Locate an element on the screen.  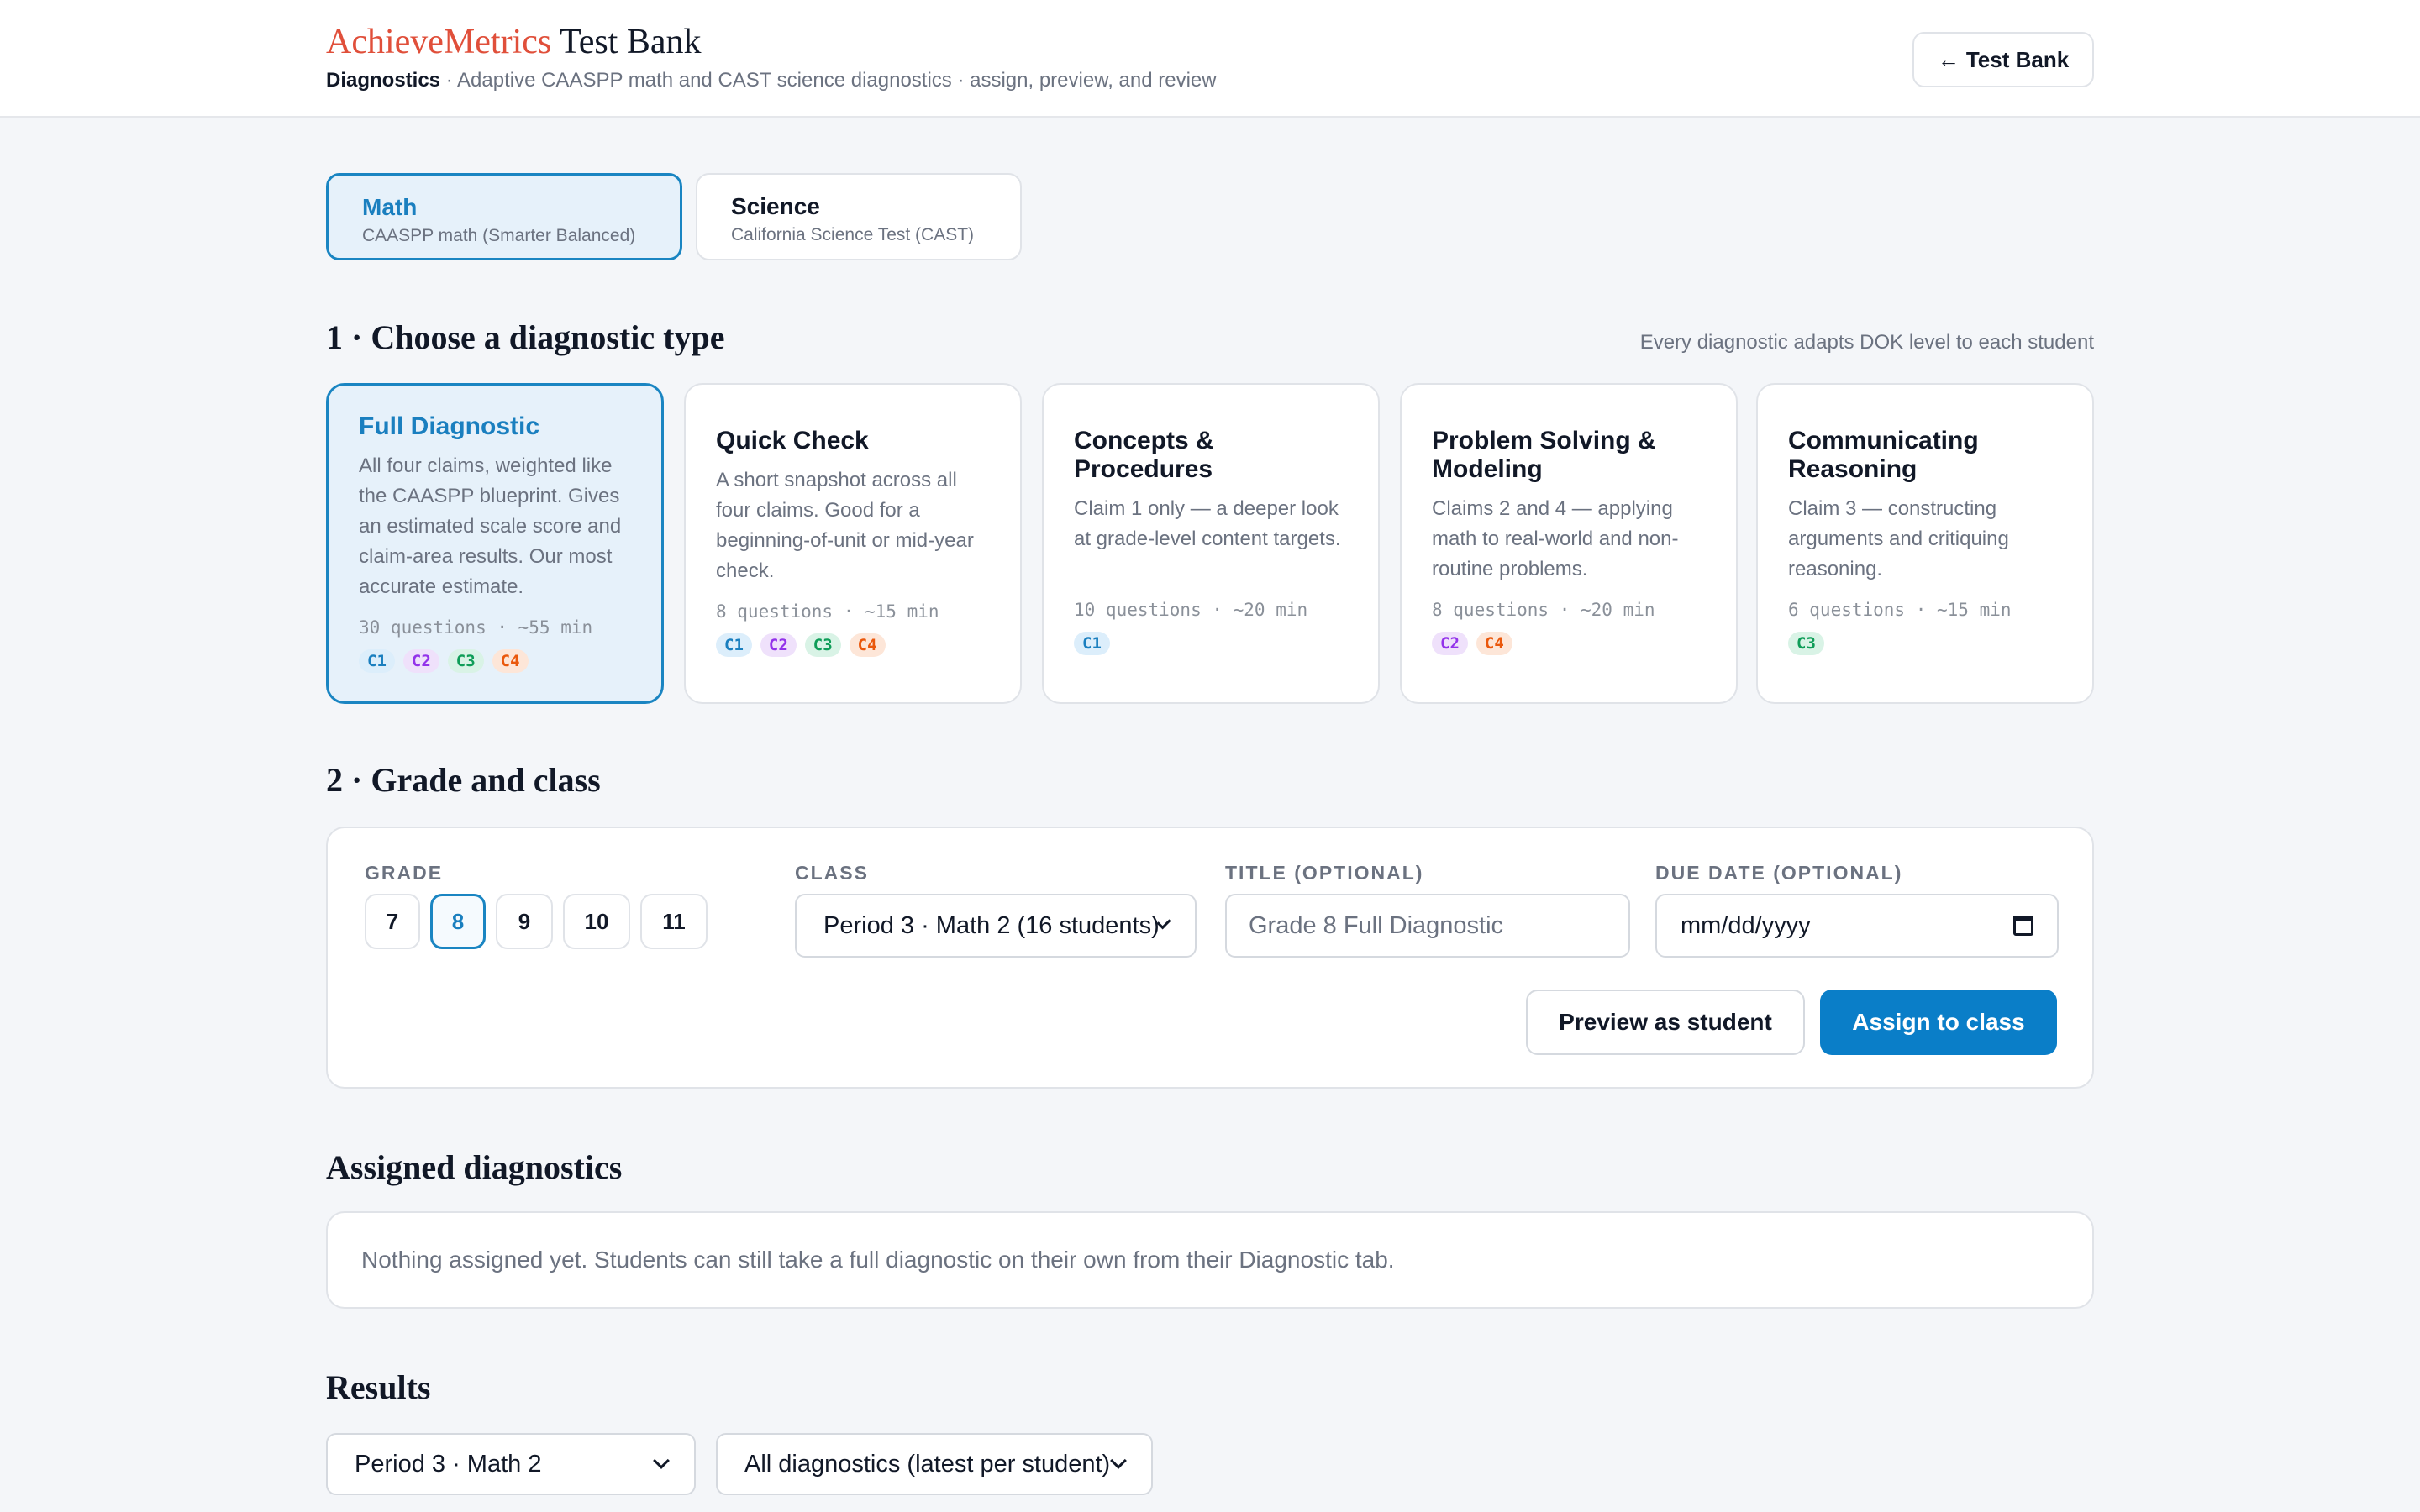
diagnostic-card-meta: 8 questions · ~20 min is located at coordinates (1543, 610).